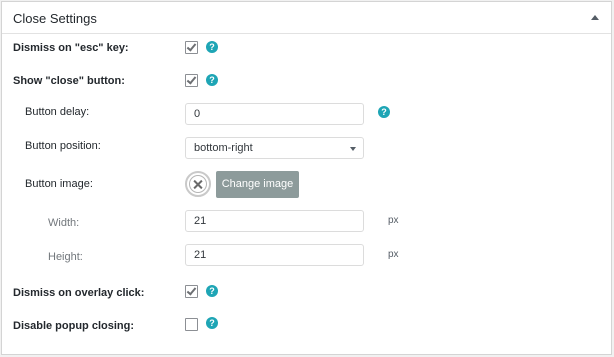  Describe the element at coordinates (63, 146) in the screenshot. I see `button-position-label: Button position:` at that location.